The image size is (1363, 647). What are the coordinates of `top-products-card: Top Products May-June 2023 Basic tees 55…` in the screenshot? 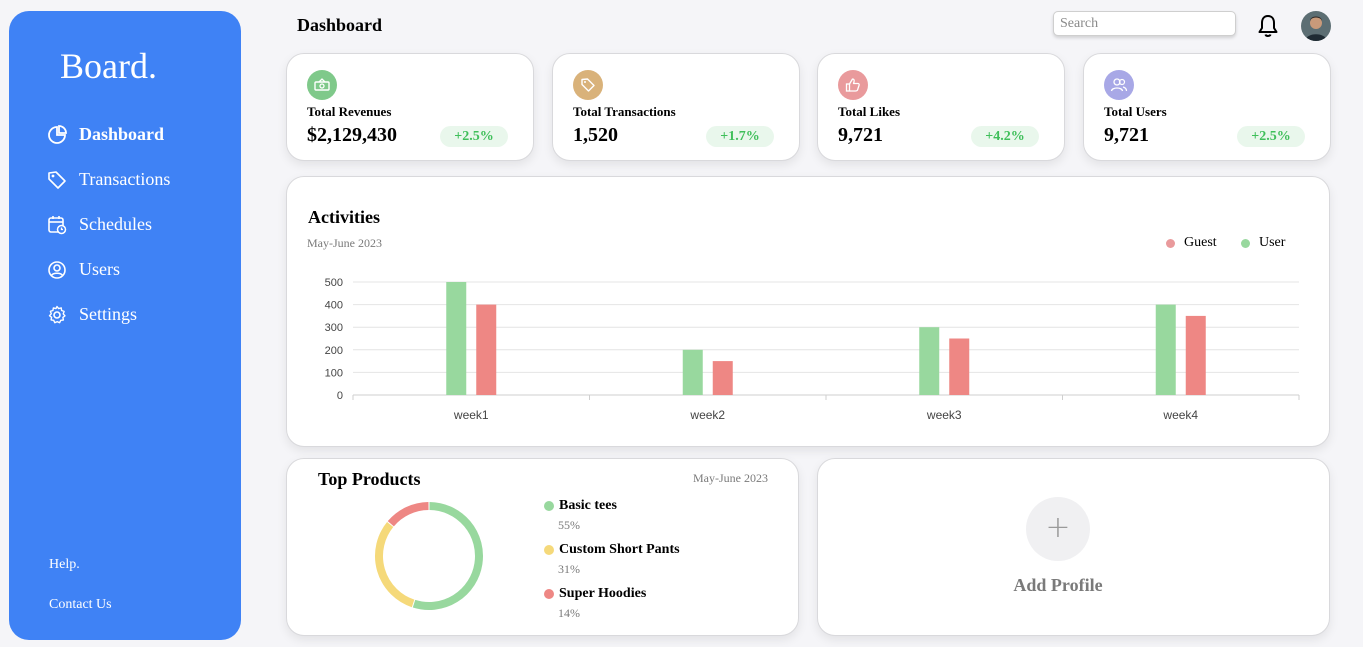 It's located at (542, 547).